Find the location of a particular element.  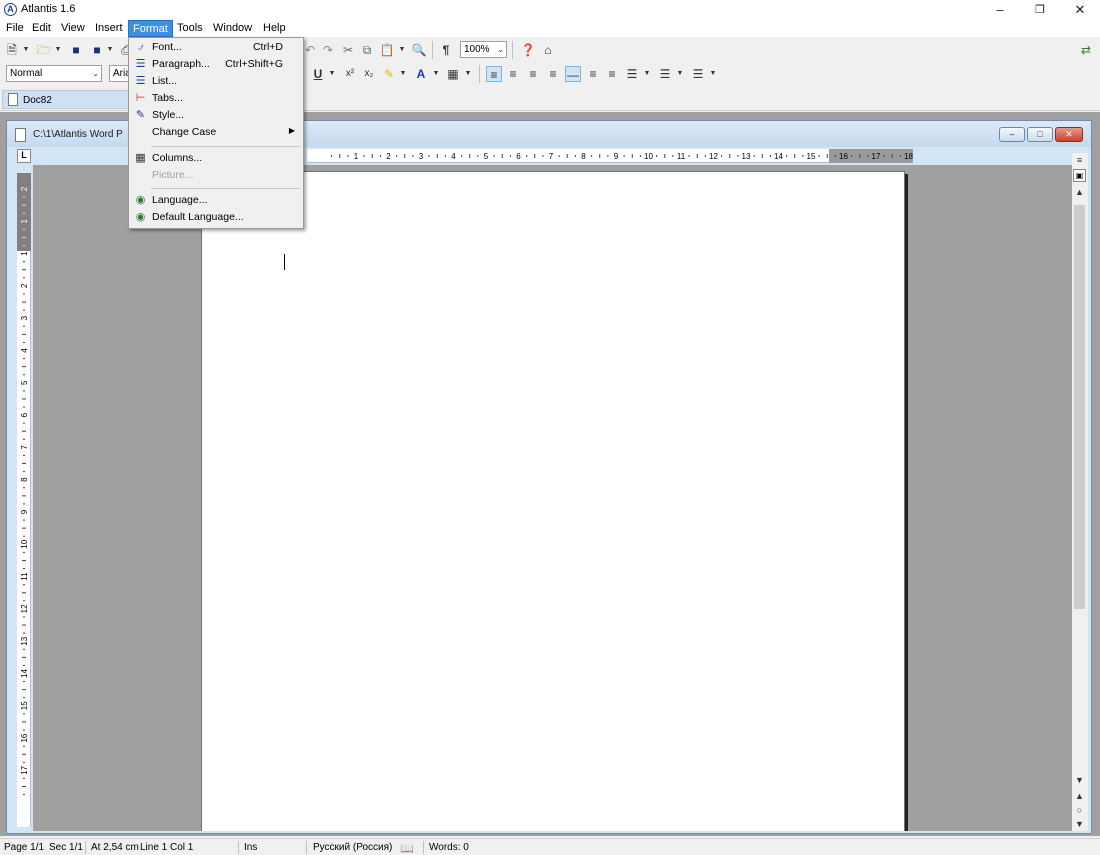

ruler-tick-label: 2 is located at coordinates (24, 285).